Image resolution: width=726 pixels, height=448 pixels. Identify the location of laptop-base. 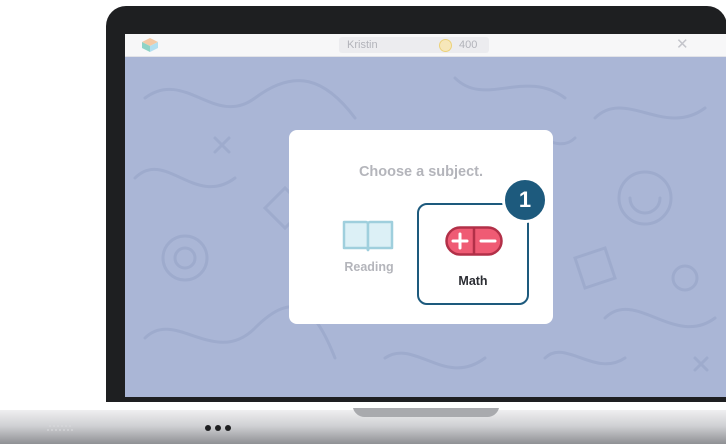
(363, 426).